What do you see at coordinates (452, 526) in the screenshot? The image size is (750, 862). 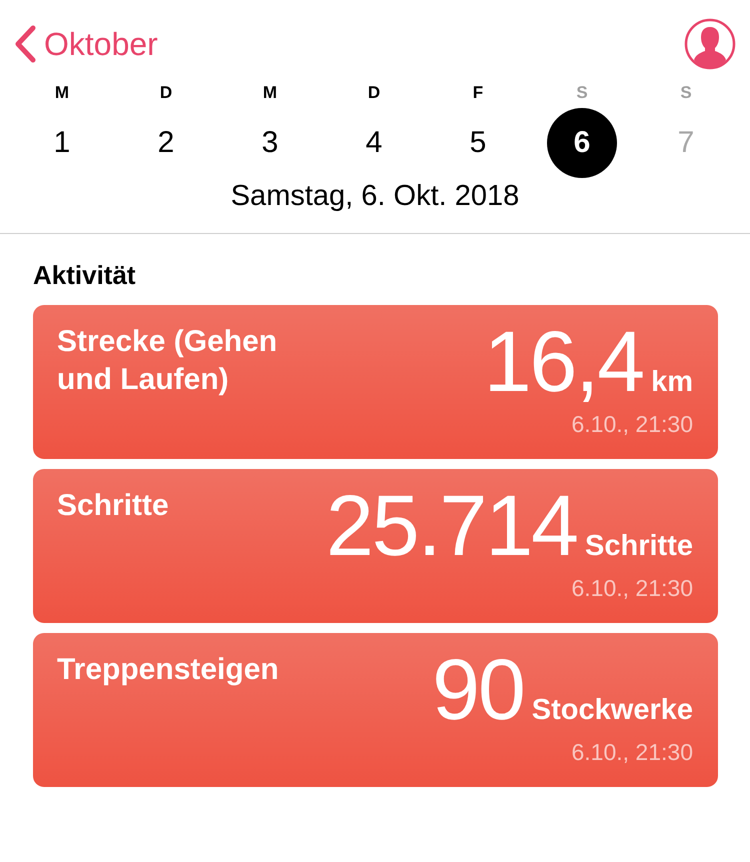 I see `metric-value: 25.714` at bounding box center [452, 526].